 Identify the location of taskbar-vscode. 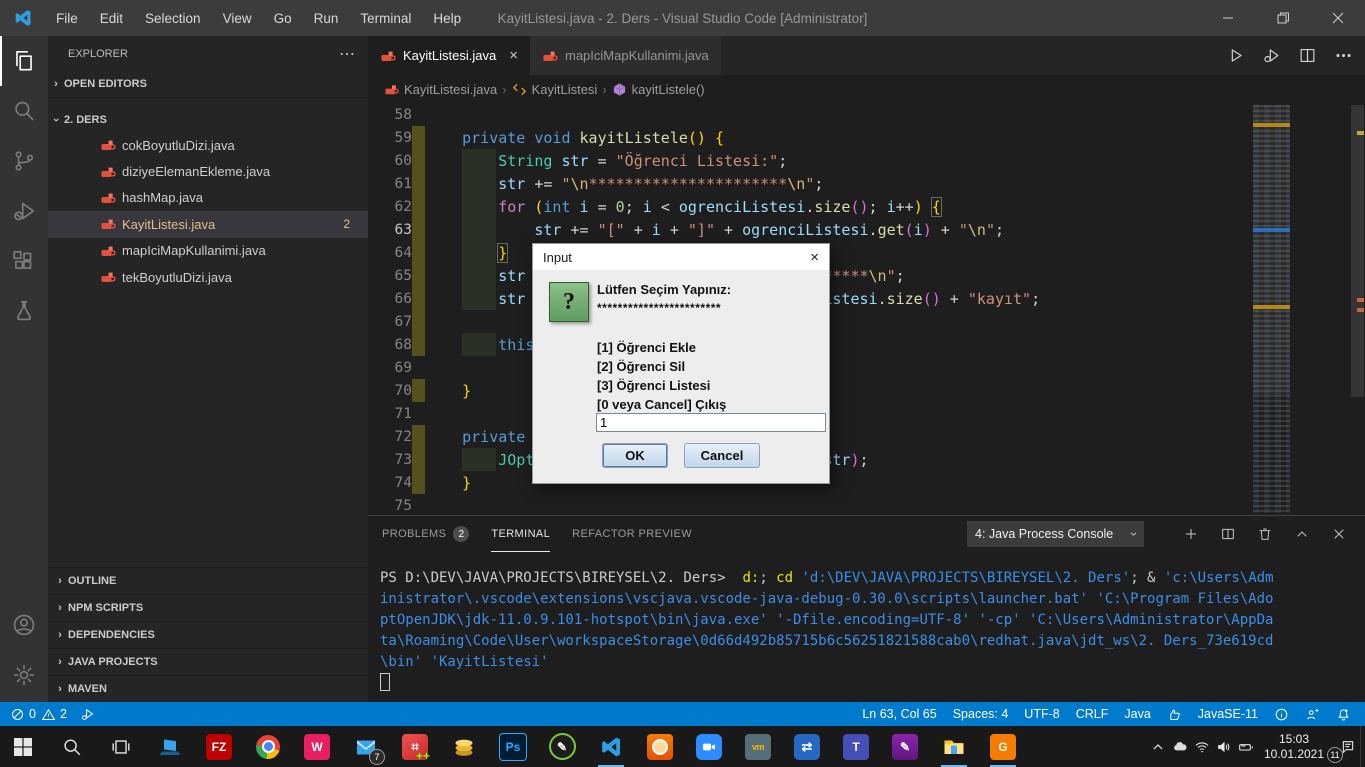
(611, 746).